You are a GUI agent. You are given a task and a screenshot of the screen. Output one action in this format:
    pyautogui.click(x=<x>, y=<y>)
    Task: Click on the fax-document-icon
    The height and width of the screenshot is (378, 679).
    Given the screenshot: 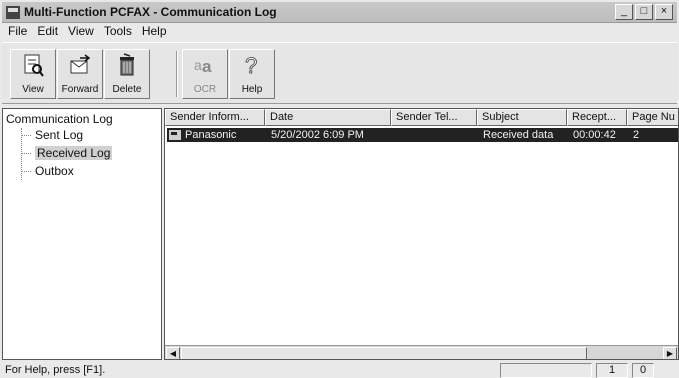 What is the action you would take?
    pyautogui.click(x=175, y=135)
    